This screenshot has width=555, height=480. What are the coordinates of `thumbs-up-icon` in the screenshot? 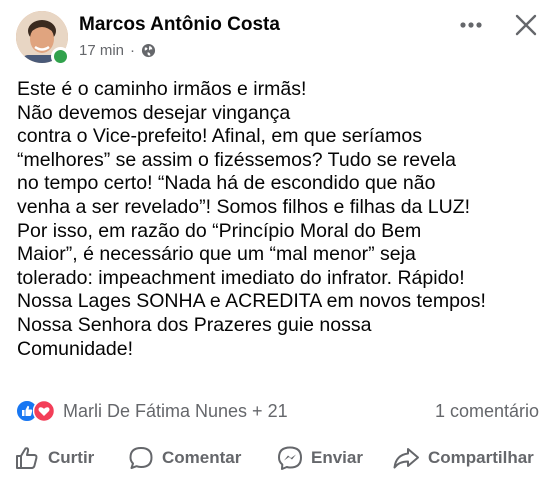 It's located at (27, 458).